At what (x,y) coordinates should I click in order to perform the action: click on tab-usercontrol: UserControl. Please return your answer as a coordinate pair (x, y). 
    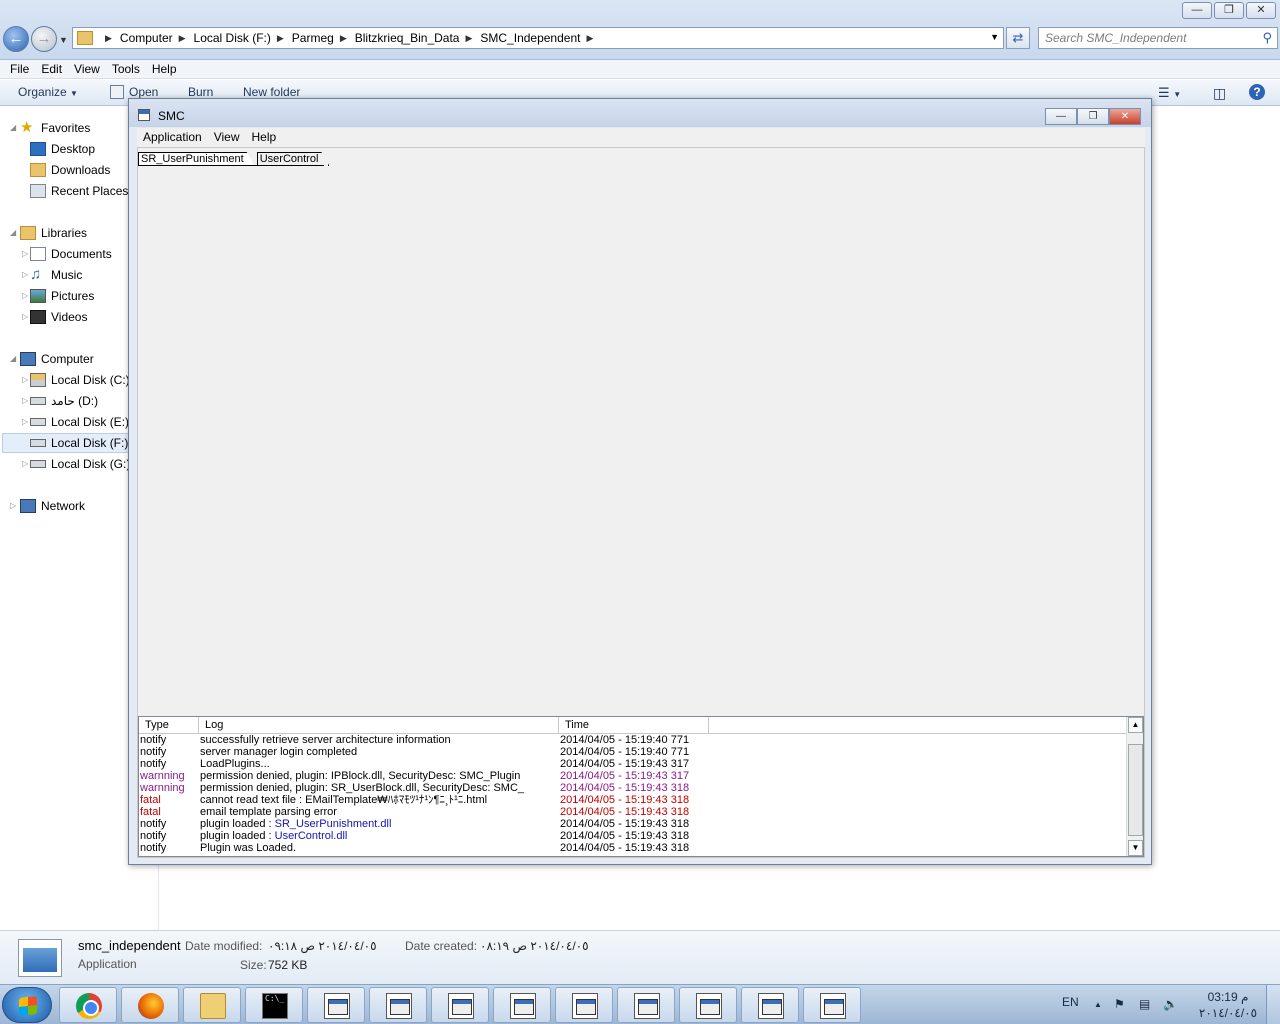
    Looking at the image, I should click on (293, 159).